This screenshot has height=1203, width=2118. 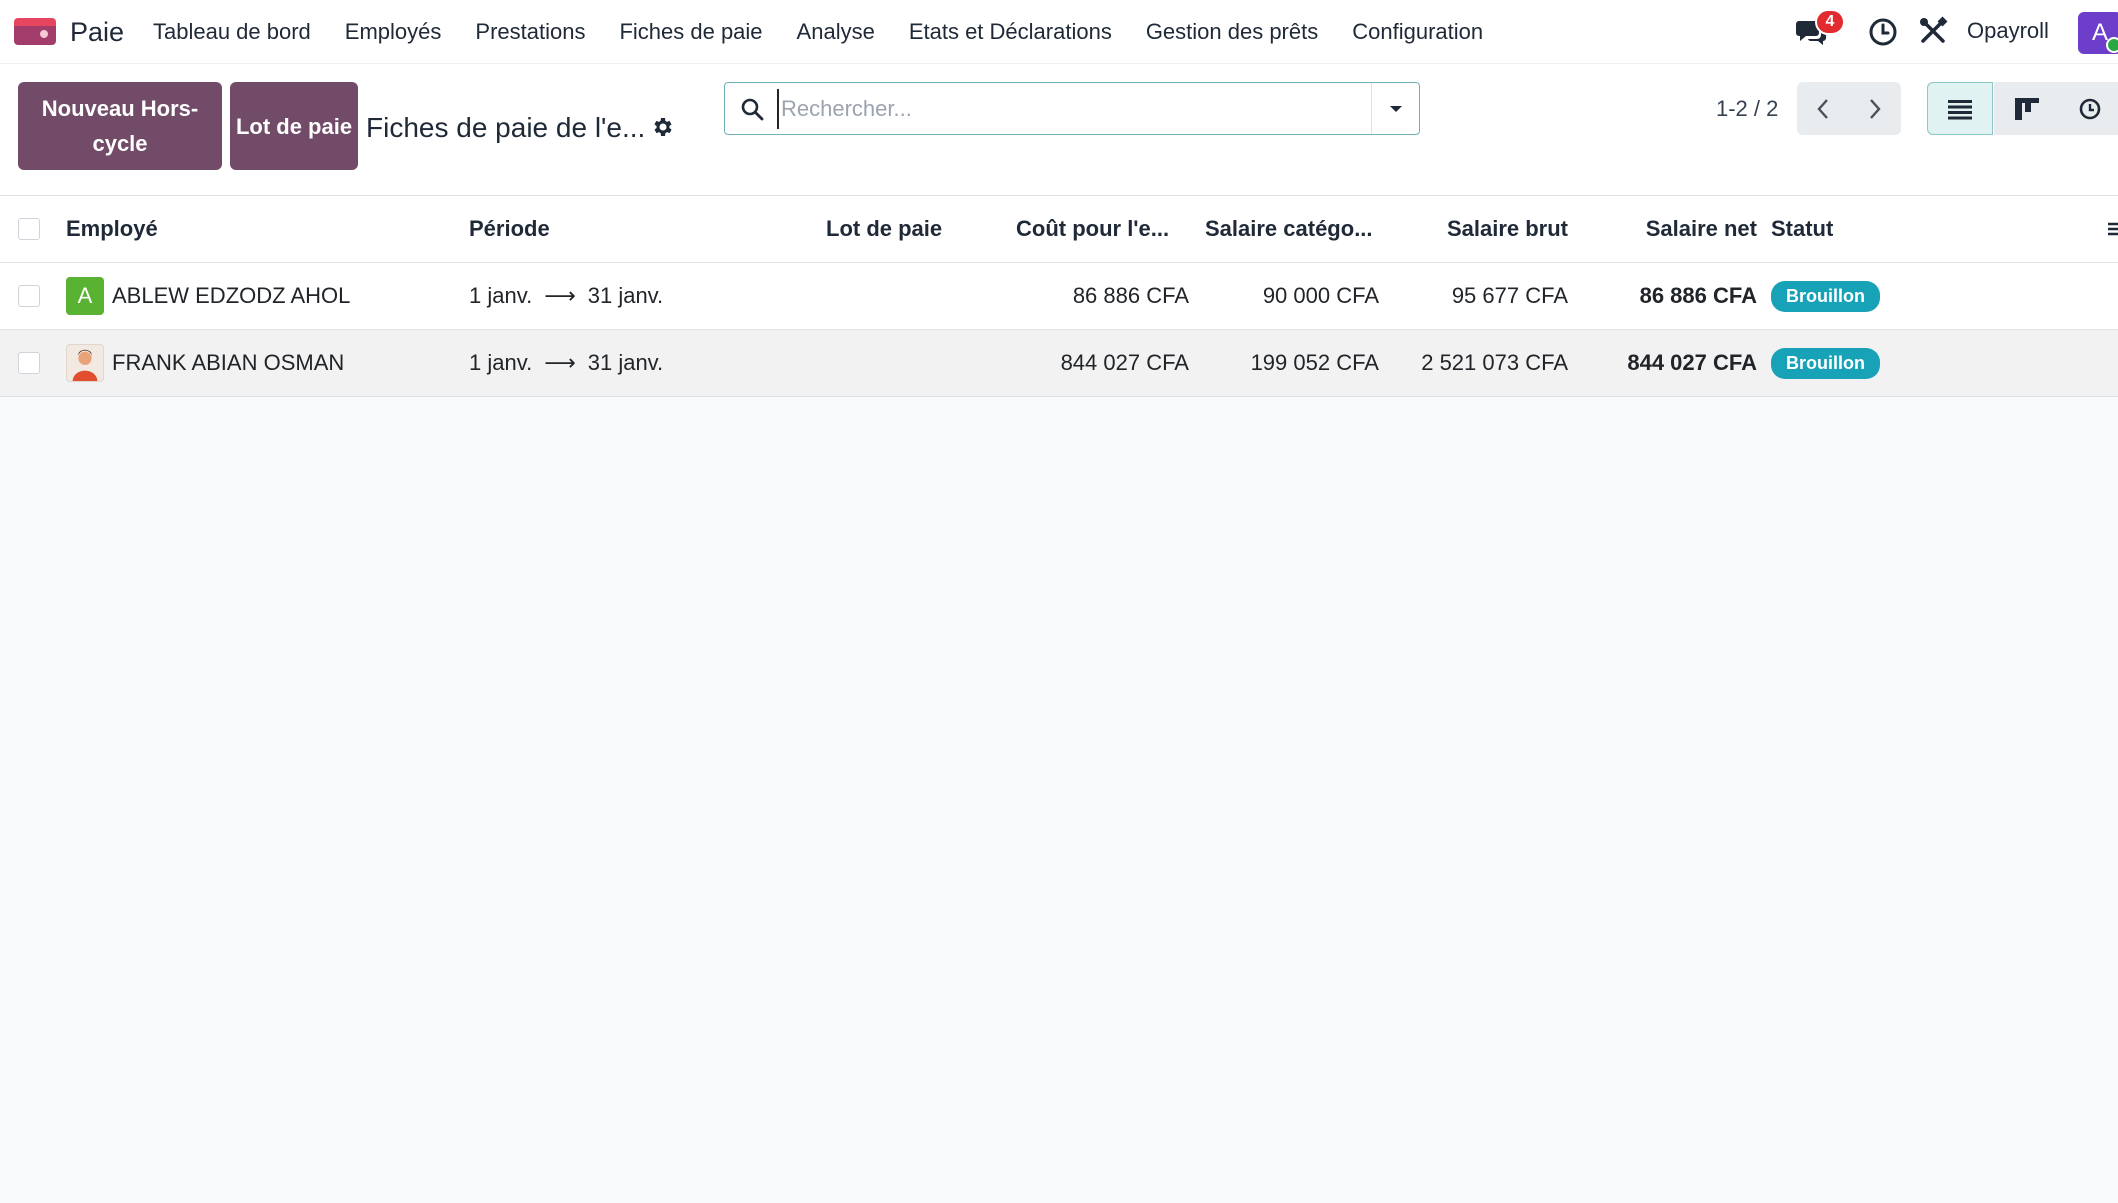 I want to click on chevron-right-icon, so click(x=1875, y=108).